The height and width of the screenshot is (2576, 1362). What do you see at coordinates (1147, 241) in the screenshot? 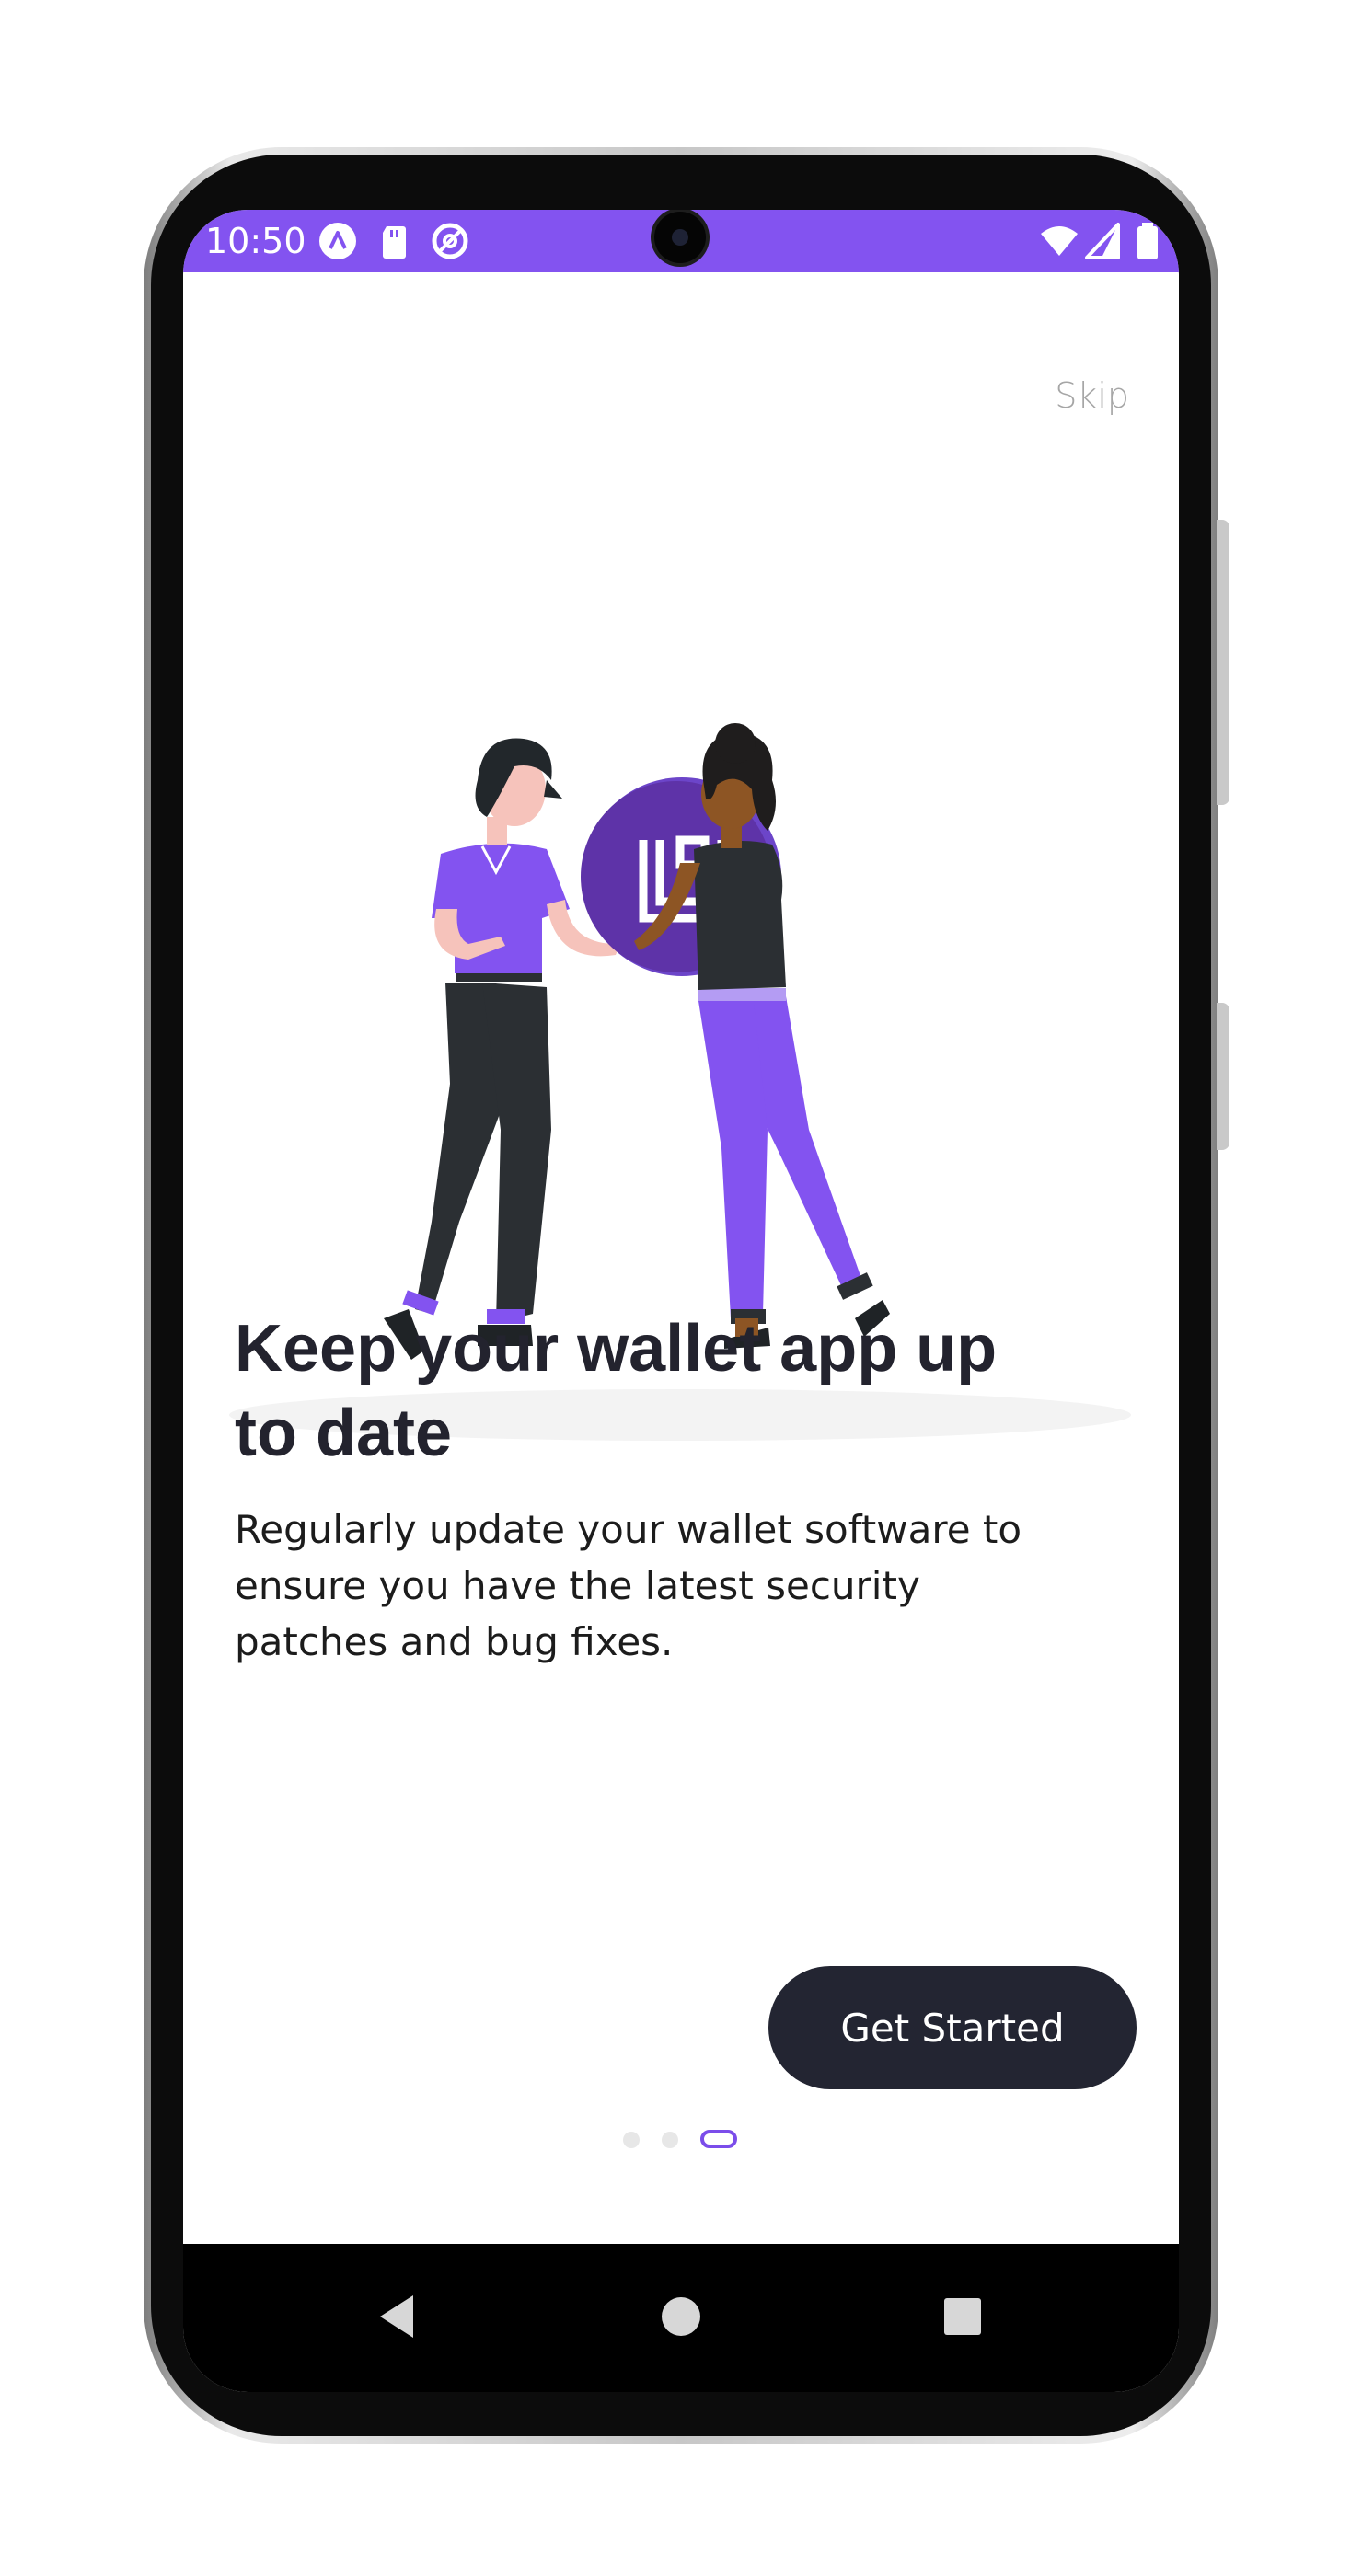
I see `battery-icon` at bounding box center [1147, 241].